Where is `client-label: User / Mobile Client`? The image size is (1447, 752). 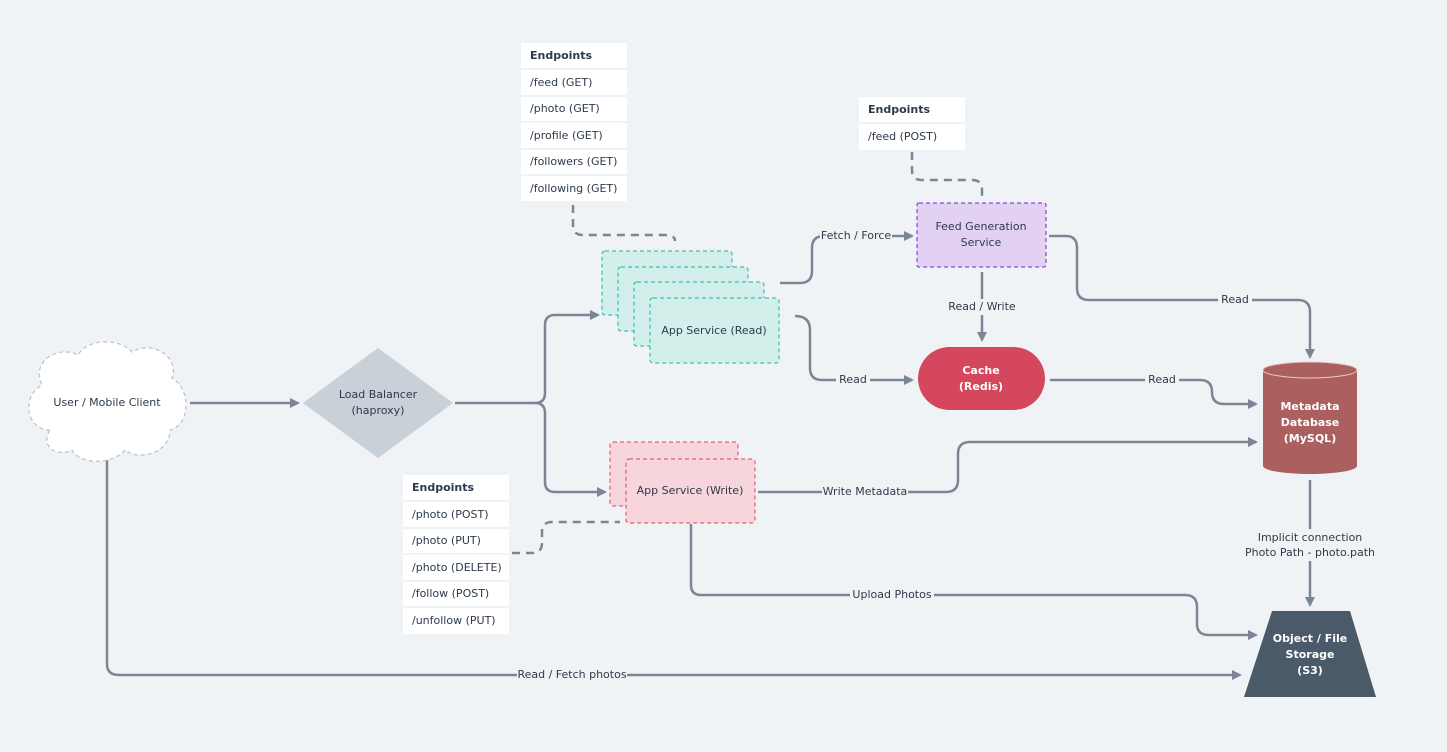 client-label: User / Mobile Client is located at coordinates (107, 402).